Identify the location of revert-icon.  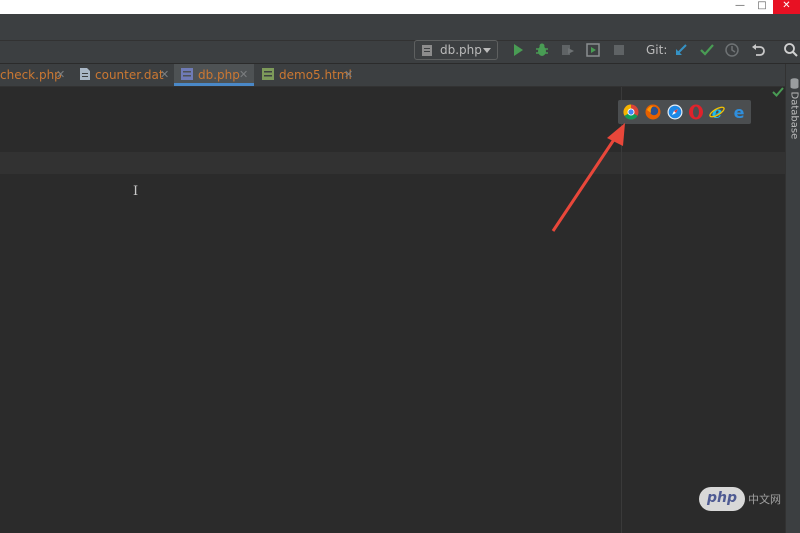
(758, 50).